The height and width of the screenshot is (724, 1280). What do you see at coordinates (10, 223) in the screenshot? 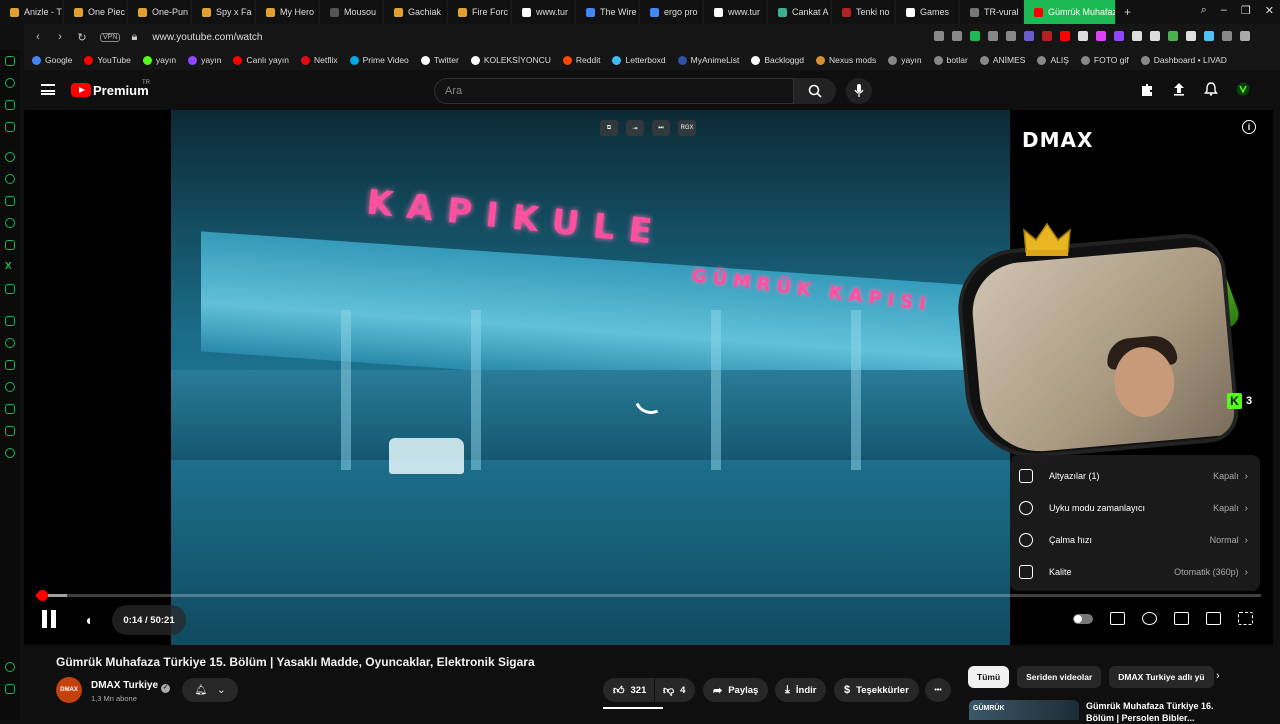
I see `whatsapp-icon` at bounding box center [10, 223].